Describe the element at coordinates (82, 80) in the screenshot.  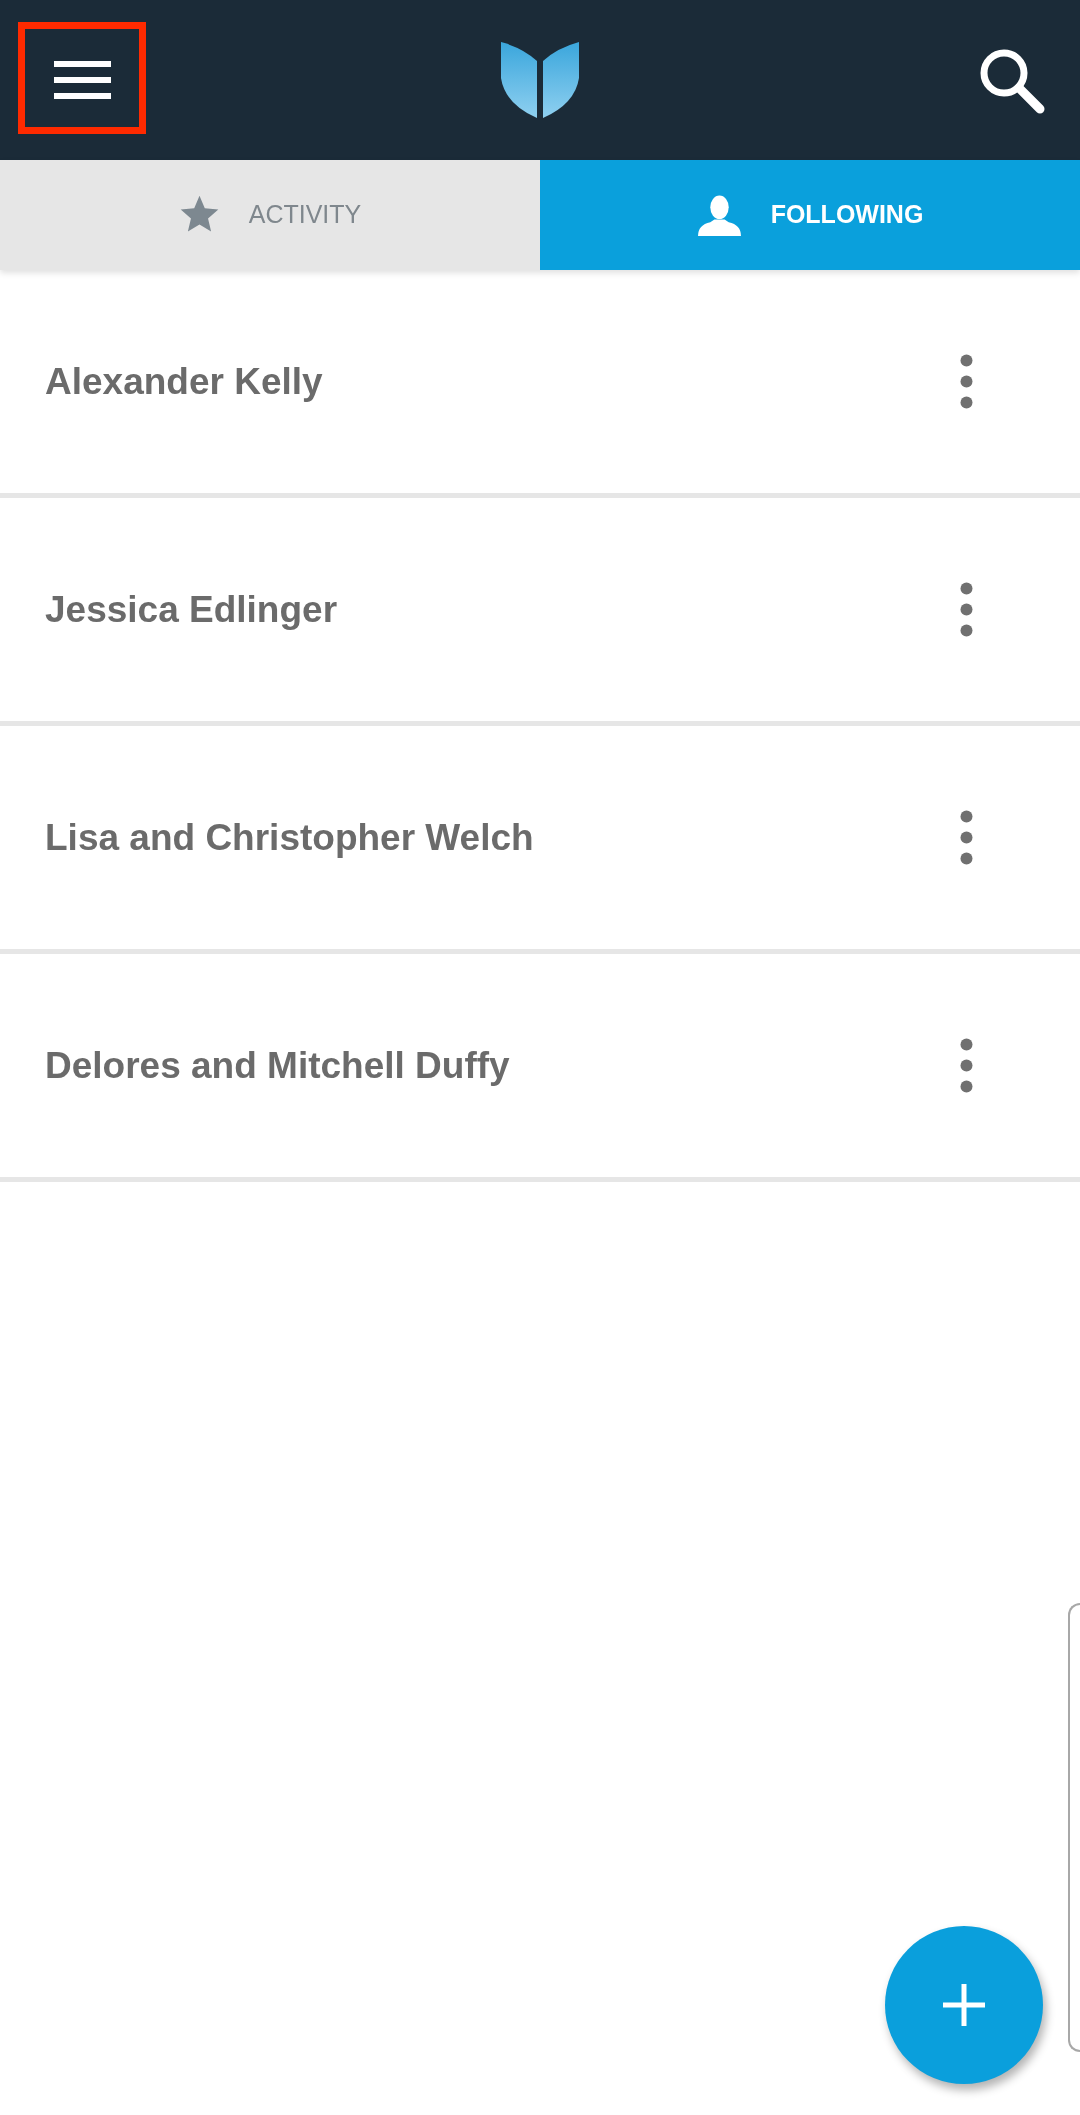
I see `menu-icon` at that location.